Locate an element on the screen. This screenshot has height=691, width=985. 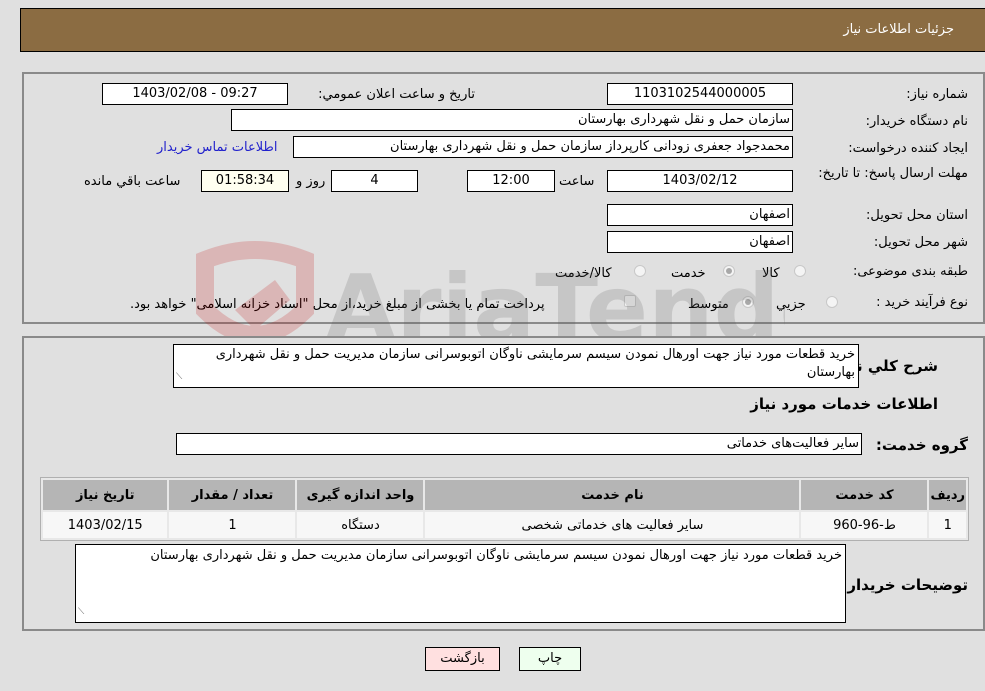
service-group-field: سایر فعالیت‌های خدماتی is located at coordinates (519, 444).